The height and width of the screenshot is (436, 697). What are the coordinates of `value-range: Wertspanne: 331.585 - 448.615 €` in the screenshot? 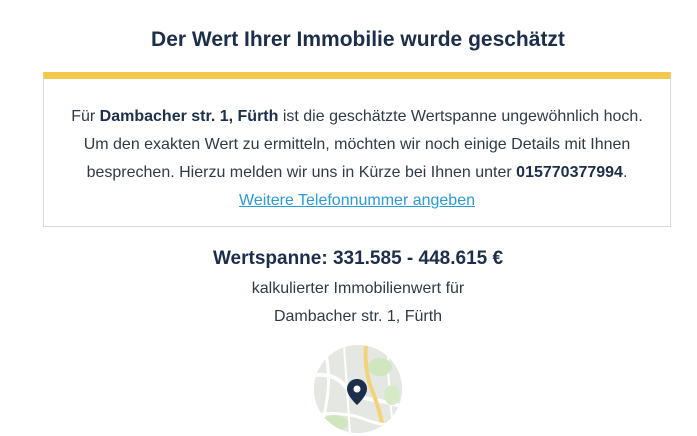 It's located at (358, 258).